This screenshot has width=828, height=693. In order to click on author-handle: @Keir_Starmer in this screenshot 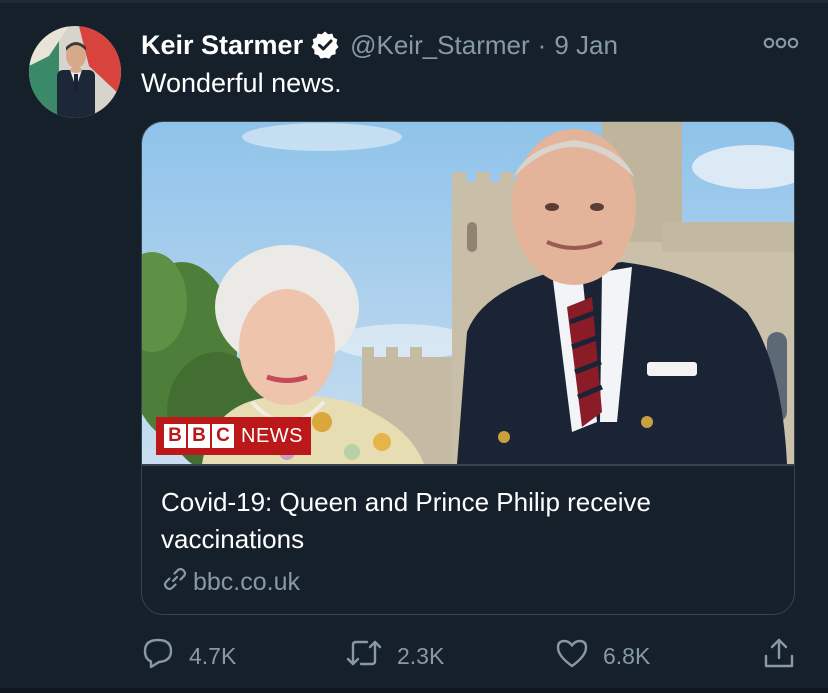, I will do `click(440, 45)`.